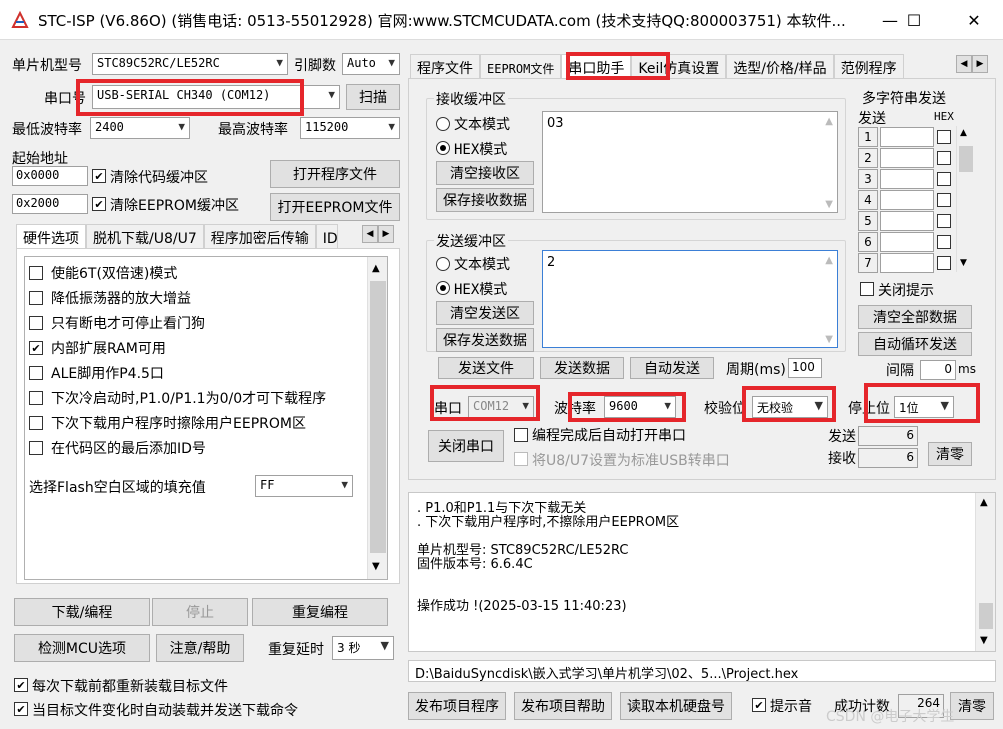 The width and height of the screenshot is (1003, 729). Describe the element at coordinates (485, 173) in the screenshot. I see `clear-recv-button: 清空接收区` at that location.